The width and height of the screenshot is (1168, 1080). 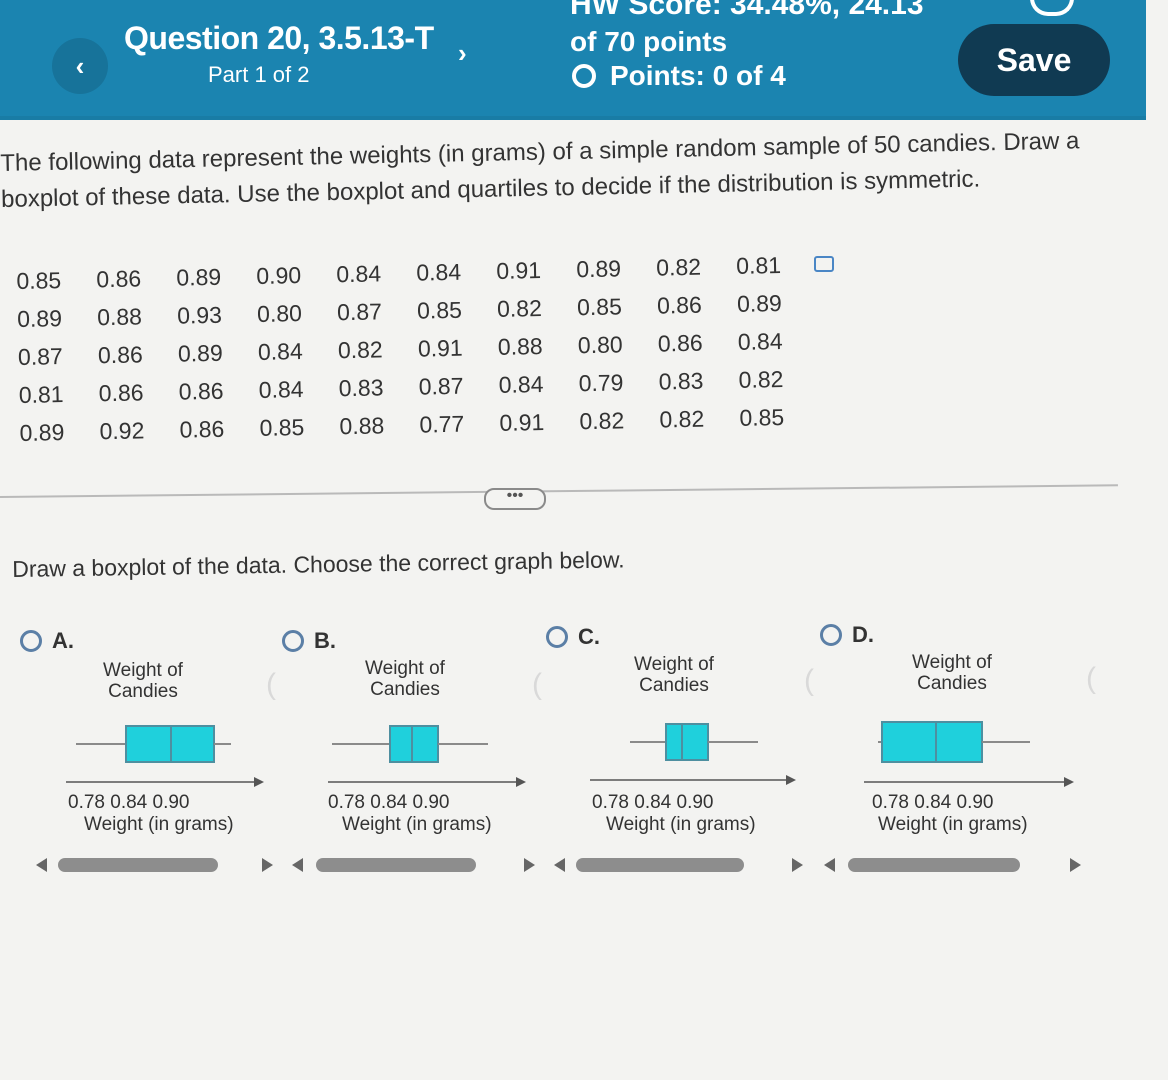 What do you see at coordinates (681, 824) in the screenshot?
I see `option-c-xlabel: Weight (in grams)` at bounding box center [681, 824].